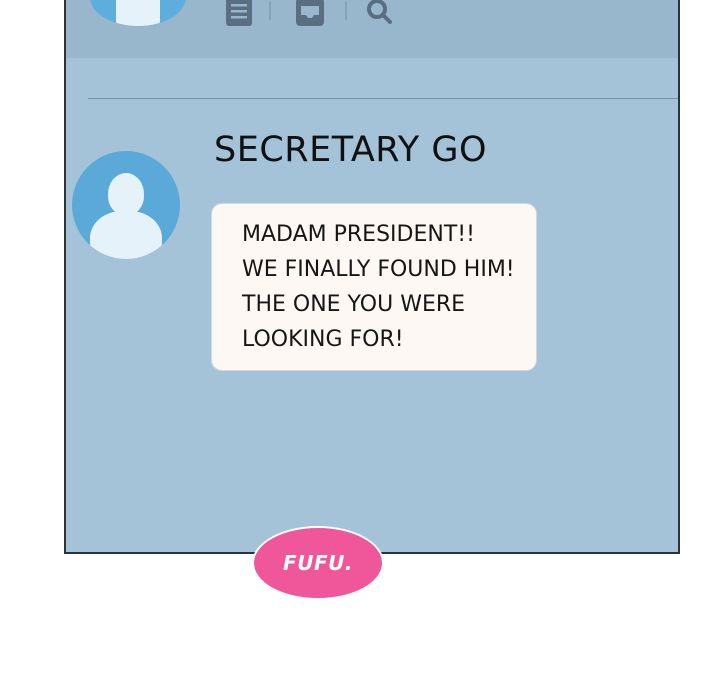 This screenshot has width=720, height=700. I want to click on inbox-icon, so click(310, 14).